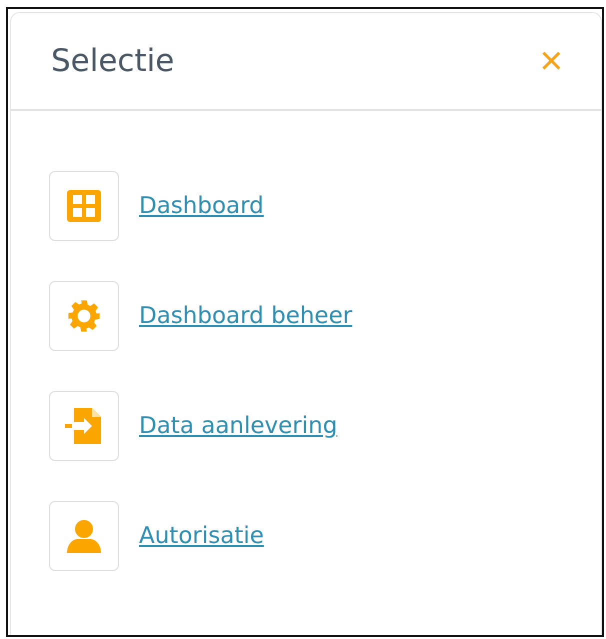  I want to click on file-import-icon, so click(84, 426).